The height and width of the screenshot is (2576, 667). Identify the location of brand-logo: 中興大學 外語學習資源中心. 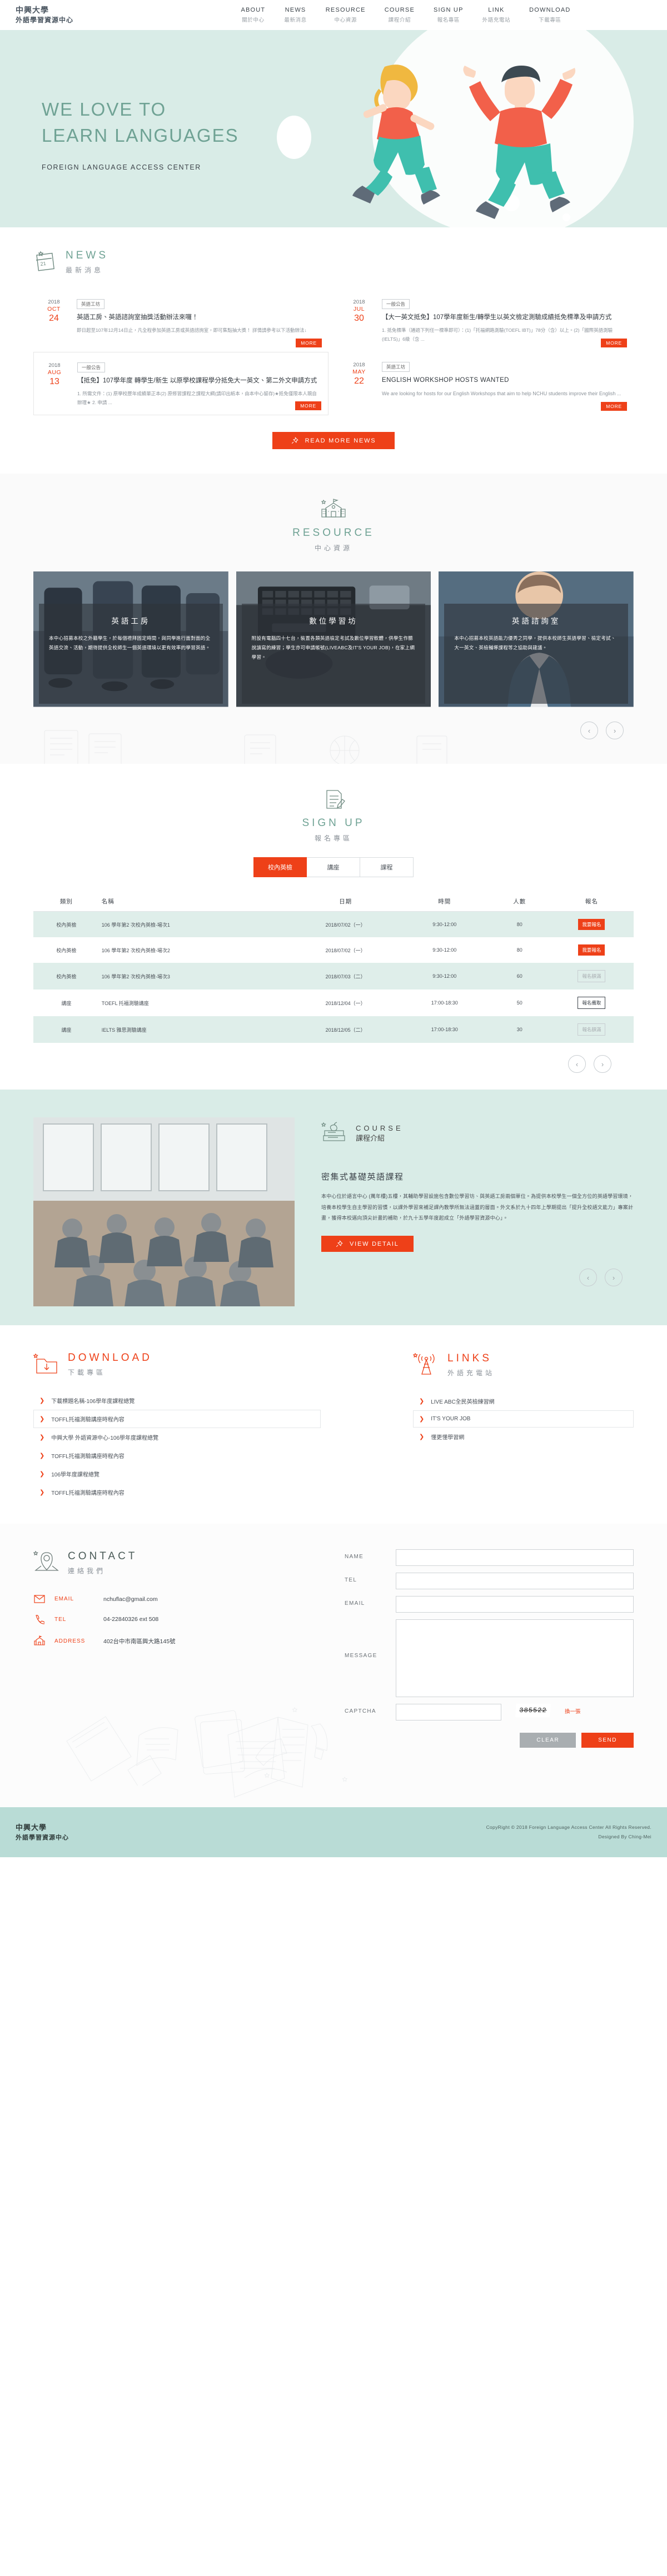
(77, 15).